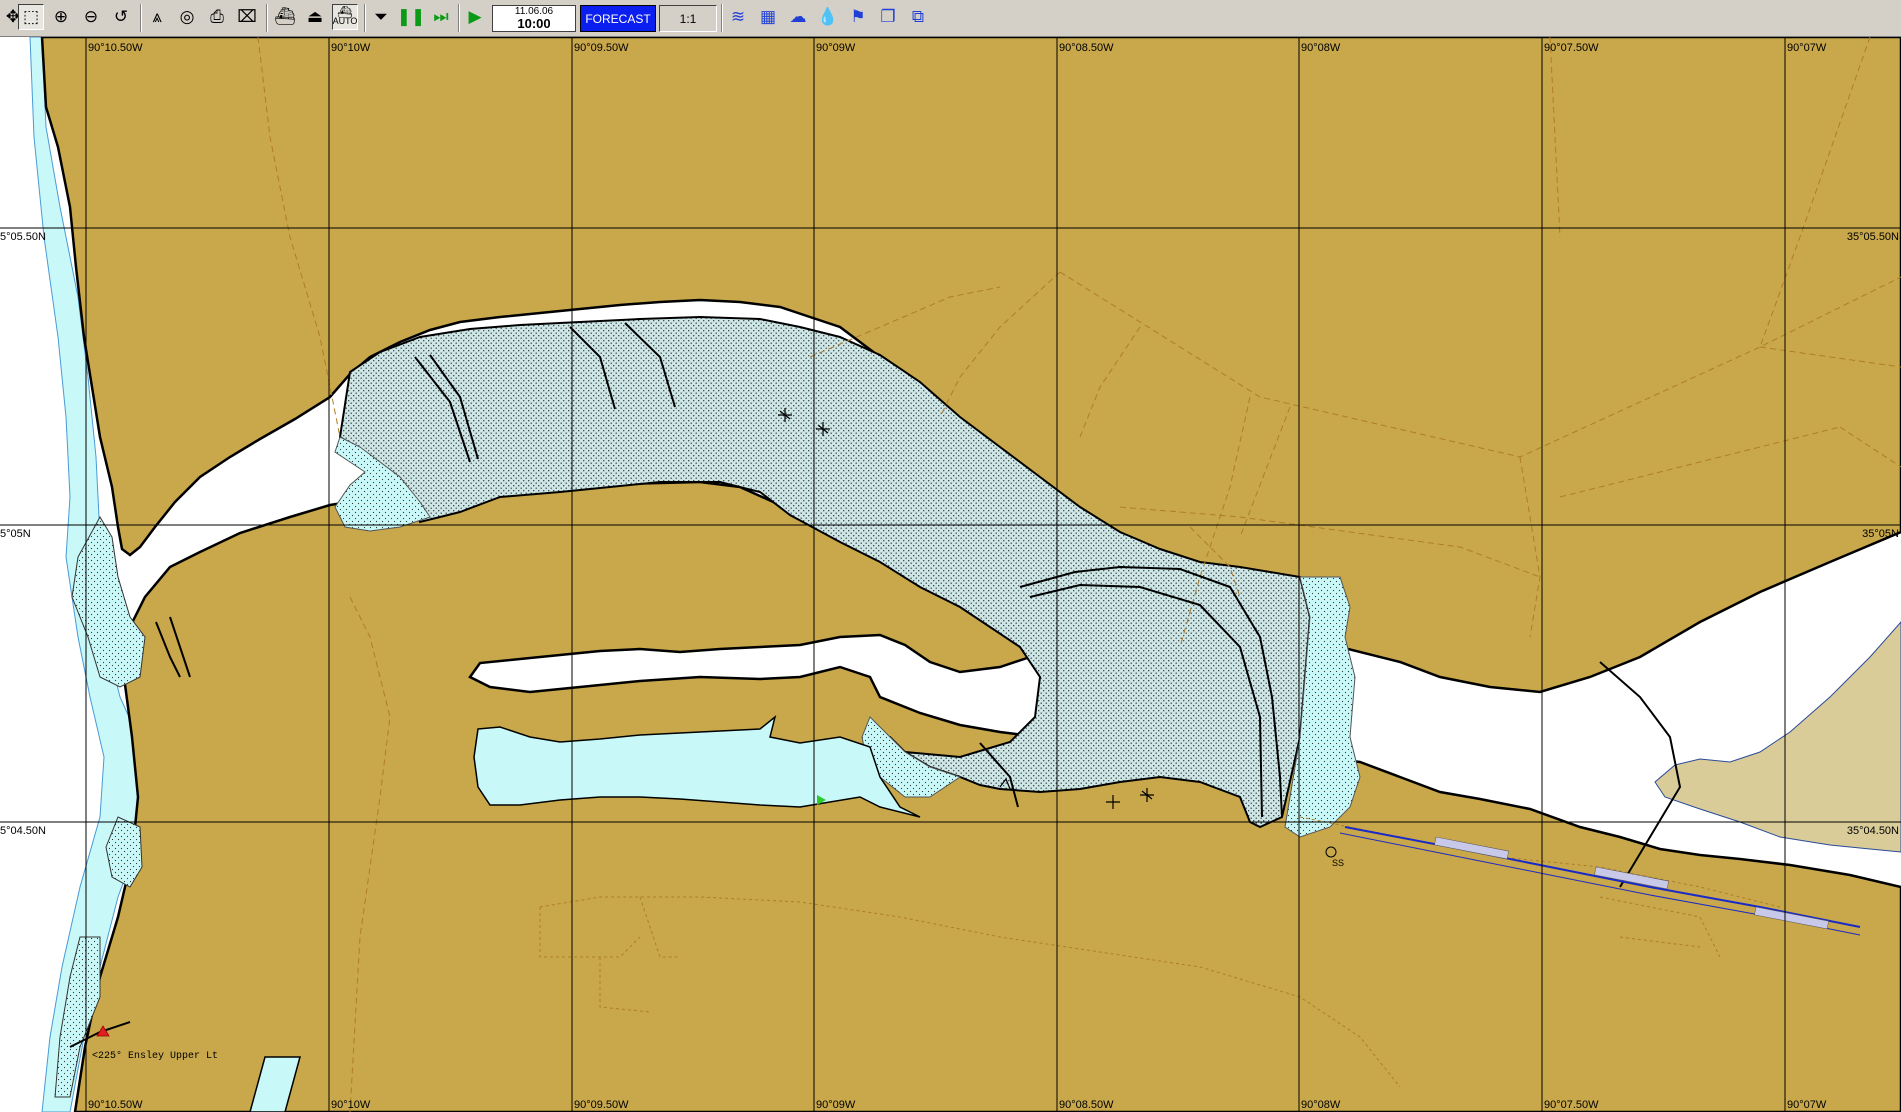  I want to click on zoom-out-button: ⊖, so click(91, 17).